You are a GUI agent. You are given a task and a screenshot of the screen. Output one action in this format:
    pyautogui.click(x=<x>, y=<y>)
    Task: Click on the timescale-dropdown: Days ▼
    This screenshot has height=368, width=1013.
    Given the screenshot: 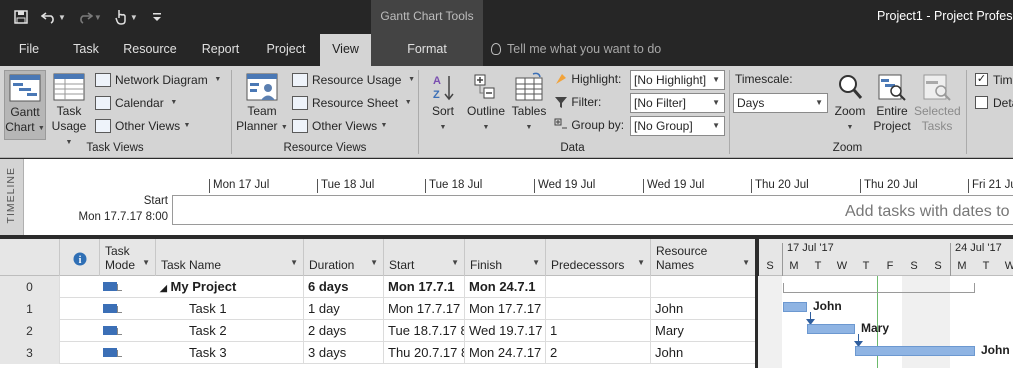 What is the action you would take?
    pyautogui.click(x=780, y=103)
    